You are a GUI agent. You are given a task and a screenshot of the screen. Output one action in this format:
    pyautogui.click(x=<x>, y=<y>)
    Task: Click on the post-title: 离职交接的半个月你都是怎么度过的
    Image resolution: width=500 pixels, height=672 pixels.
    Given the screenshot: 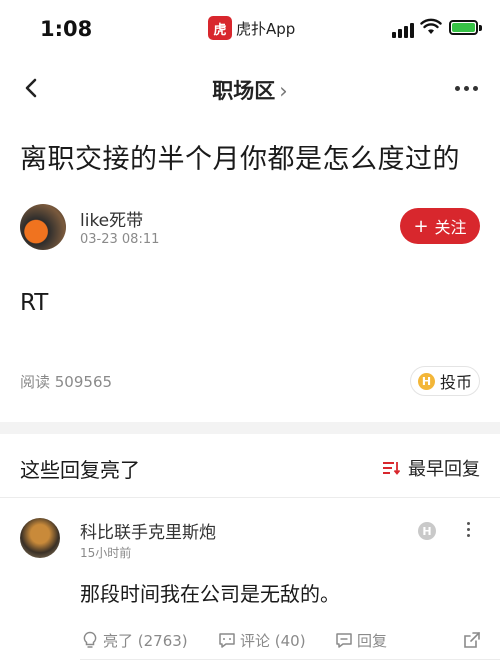 What is the action you would take?
    pyautogui.click(x=240, y=159)
    